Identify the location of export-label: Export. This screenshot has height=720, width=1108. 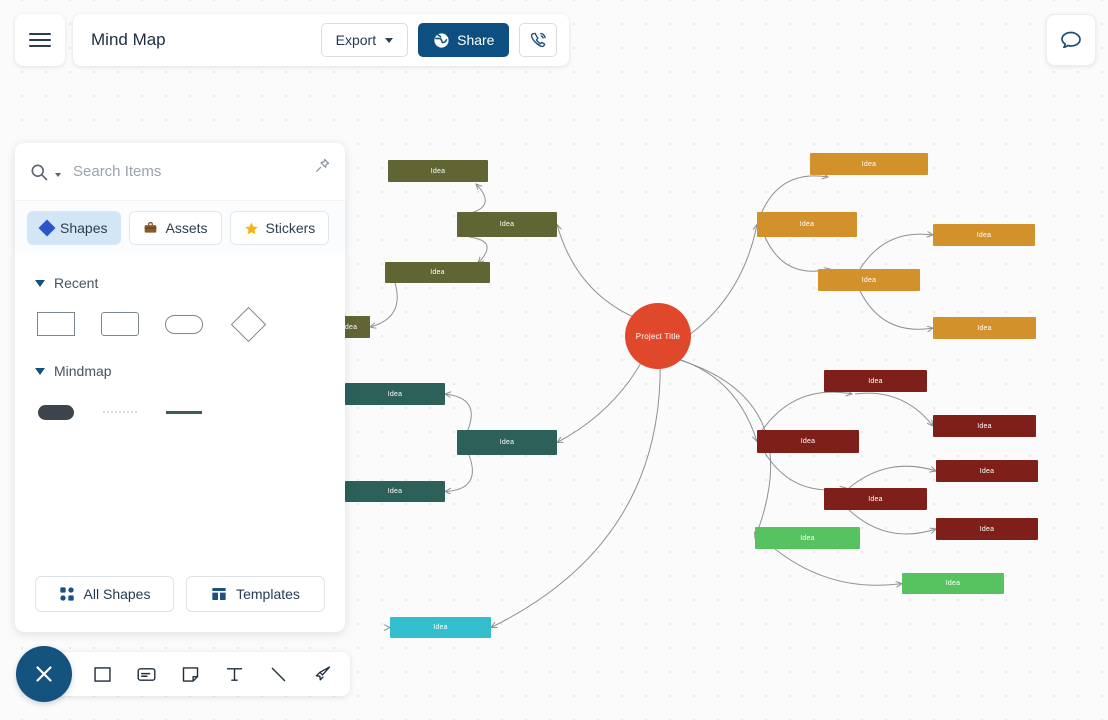
(356, 40).